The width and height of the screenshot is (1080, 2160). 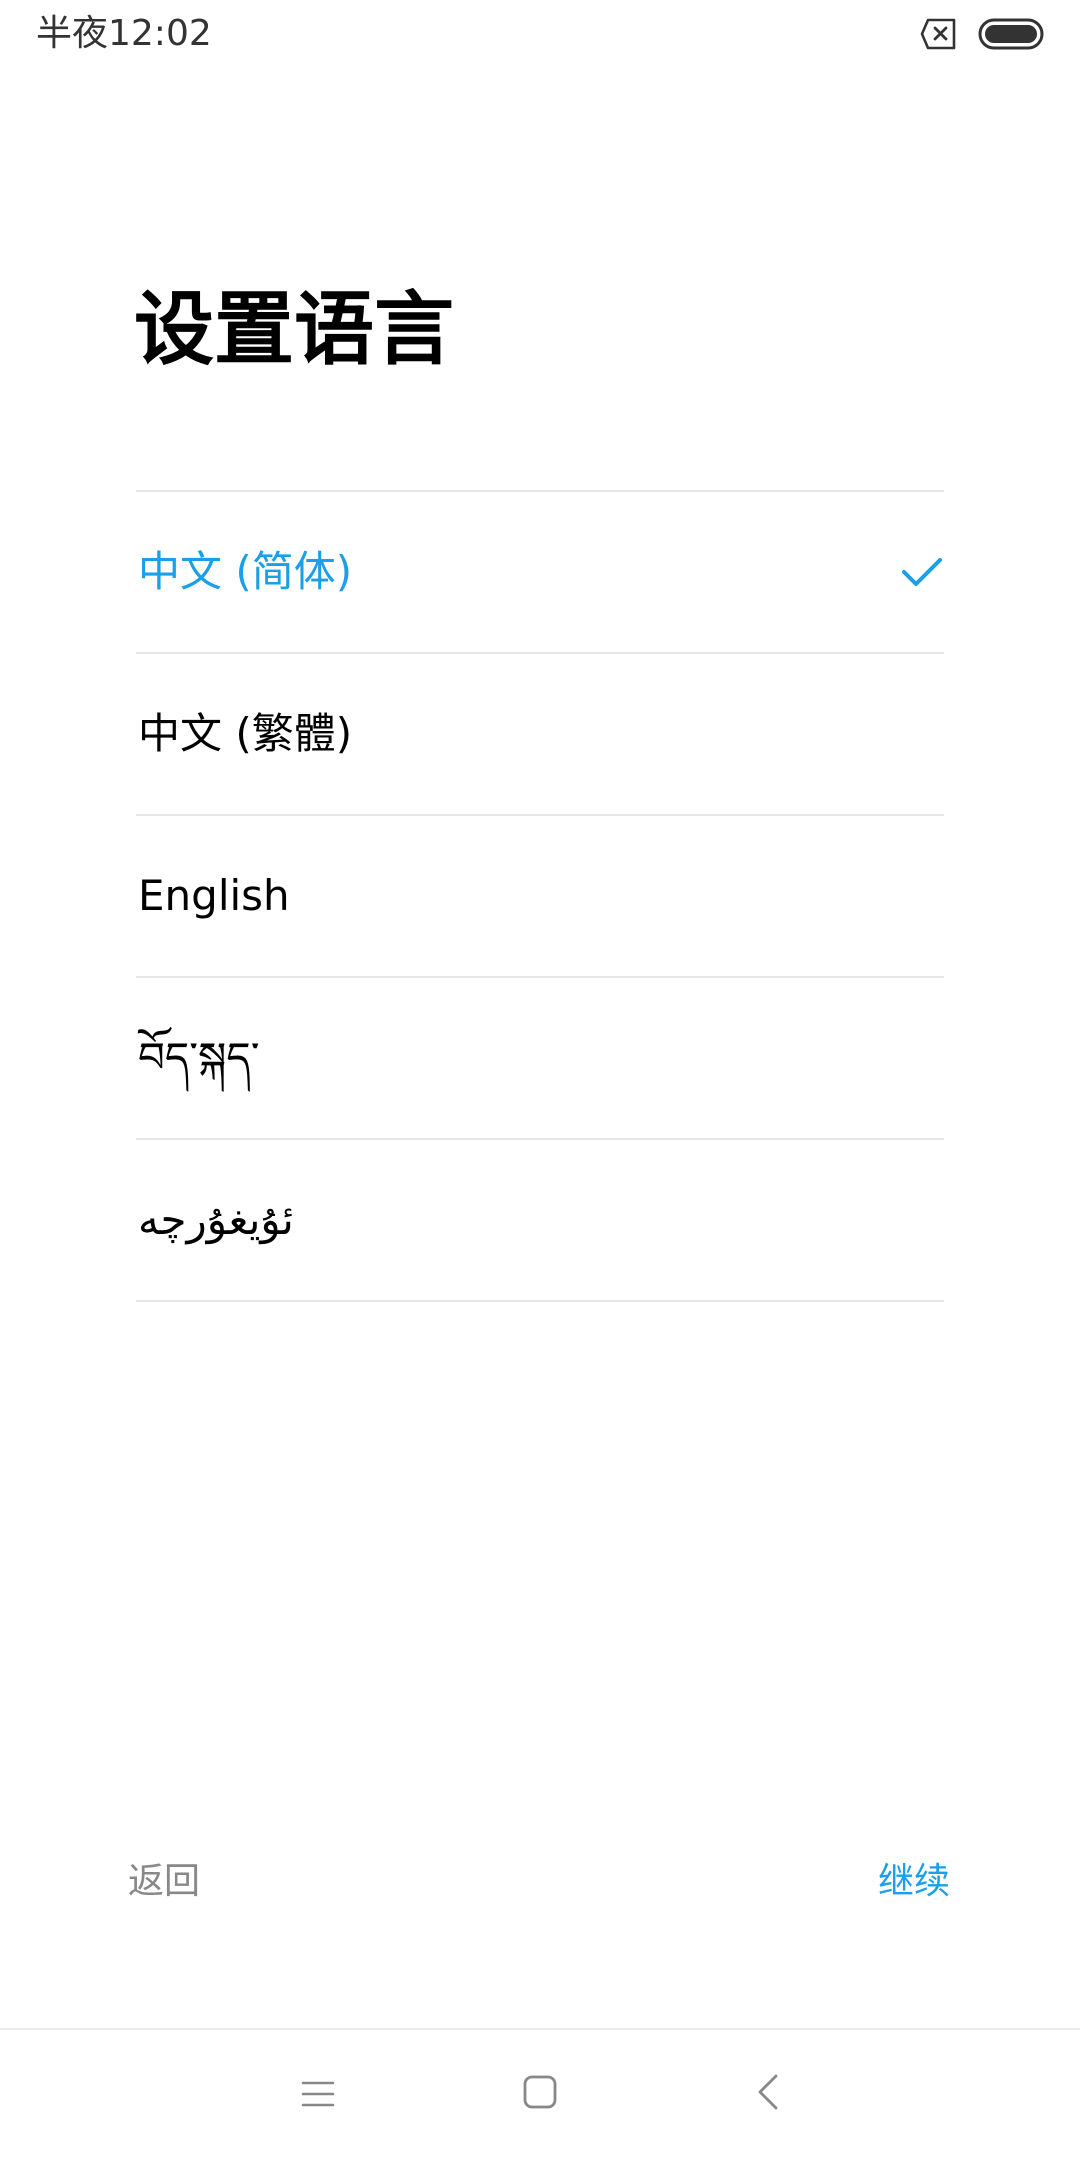 What do you see at coordinates (318, 2094) in the screenshot?
I see `menu-icon` at bounding box center [318, 2094].